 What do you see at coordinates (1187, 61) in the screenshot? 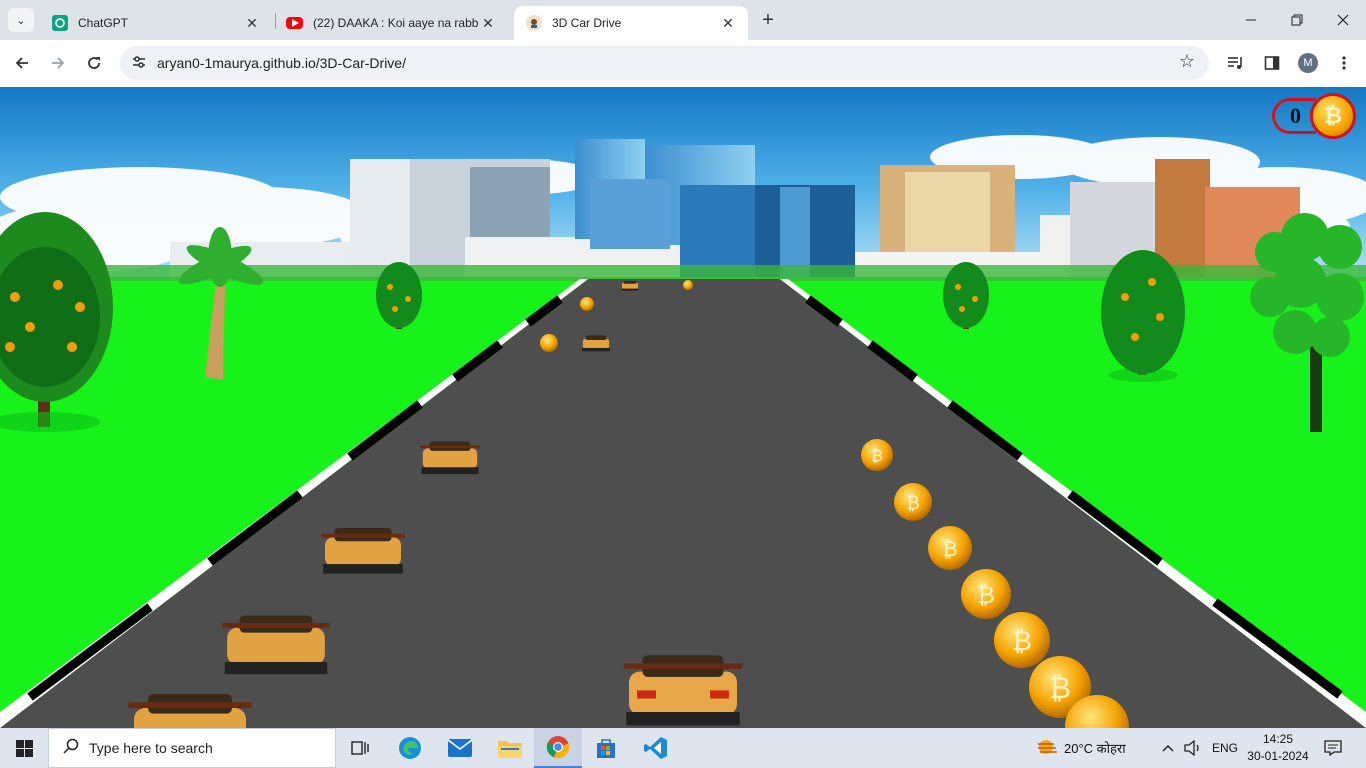
I see `bookmark-star-icon: ☆` at bounding box center [1187, 61].